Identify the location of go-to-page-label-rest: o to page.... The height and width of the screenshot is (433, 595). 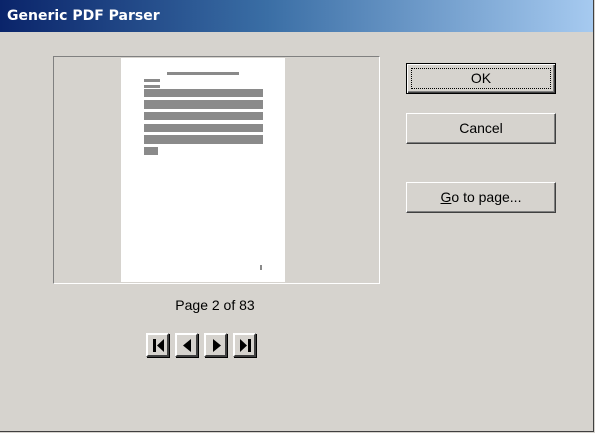
(486, 197).